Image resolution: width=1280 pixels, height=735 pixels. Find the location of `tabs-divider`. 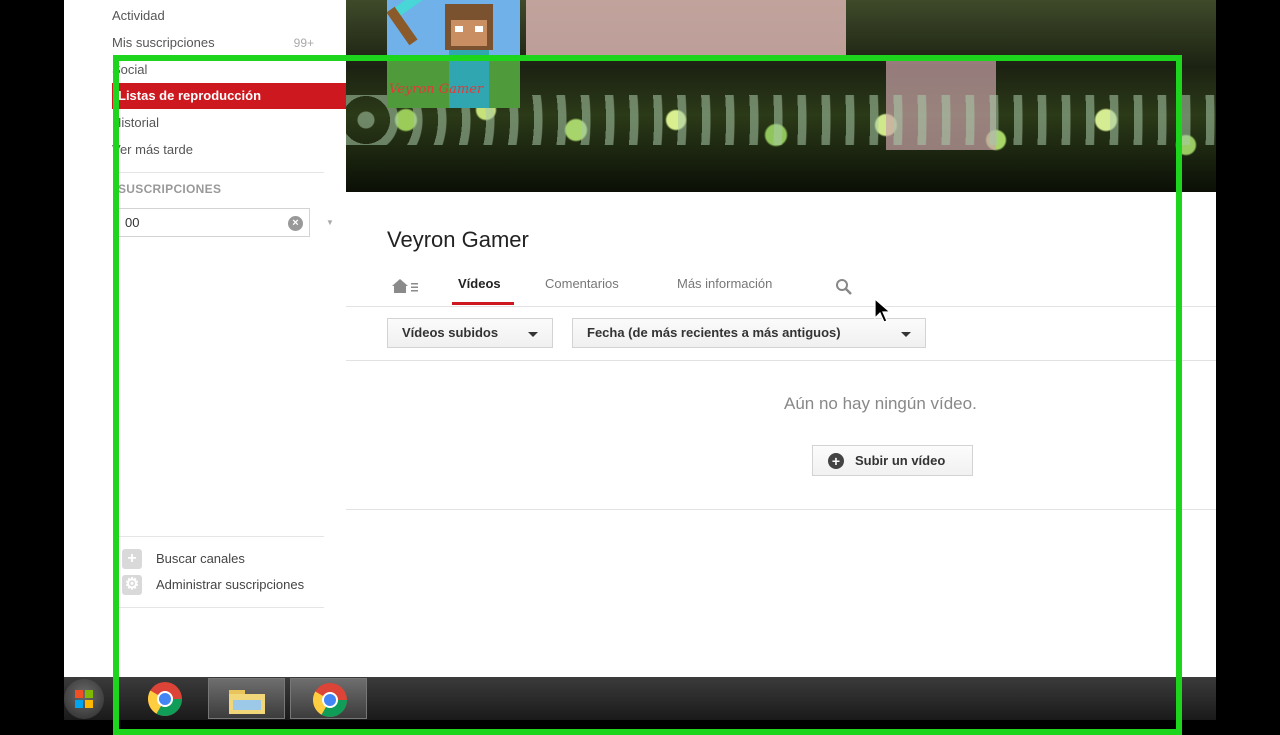

tabs-divider is located at coordinates (781, 306).